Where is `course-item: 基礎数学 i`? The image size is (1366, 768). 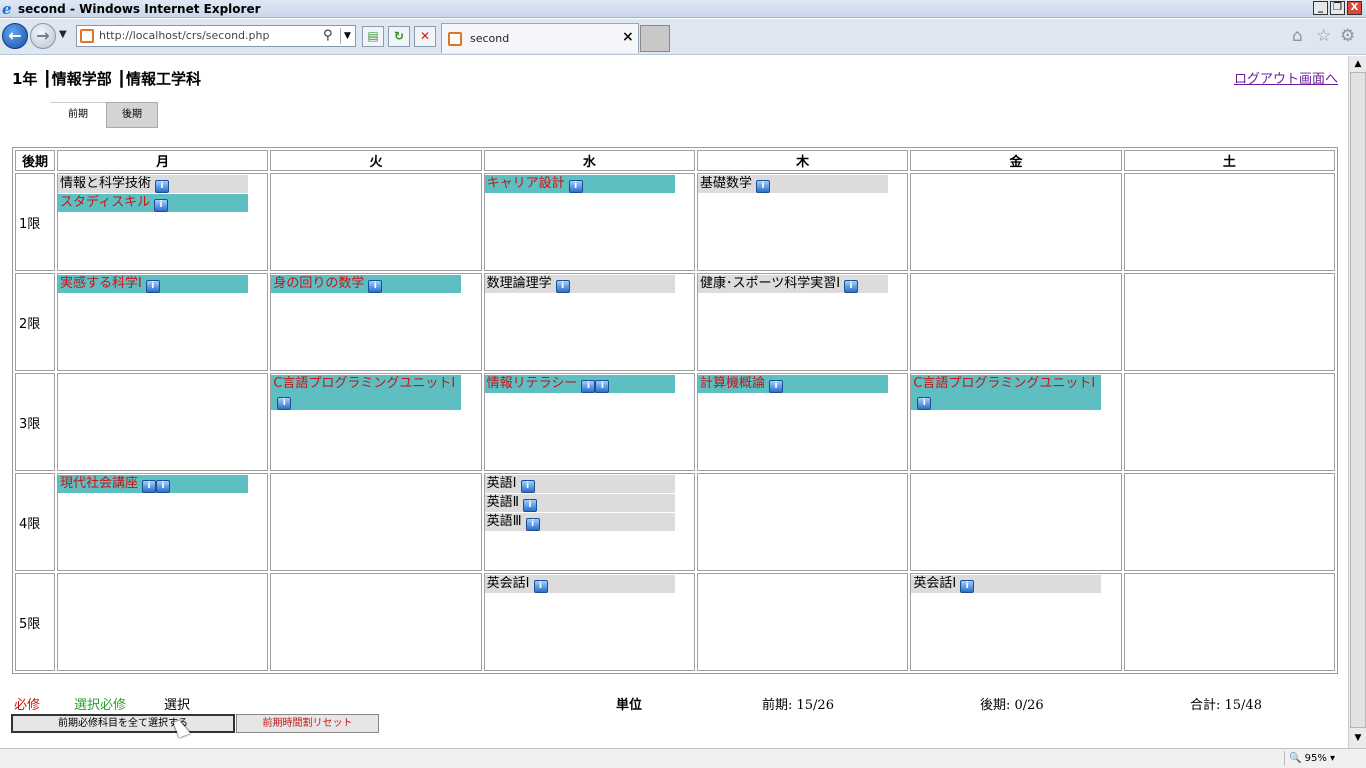 course-item: 基礎数学 i is located at coordinates (792, 184).